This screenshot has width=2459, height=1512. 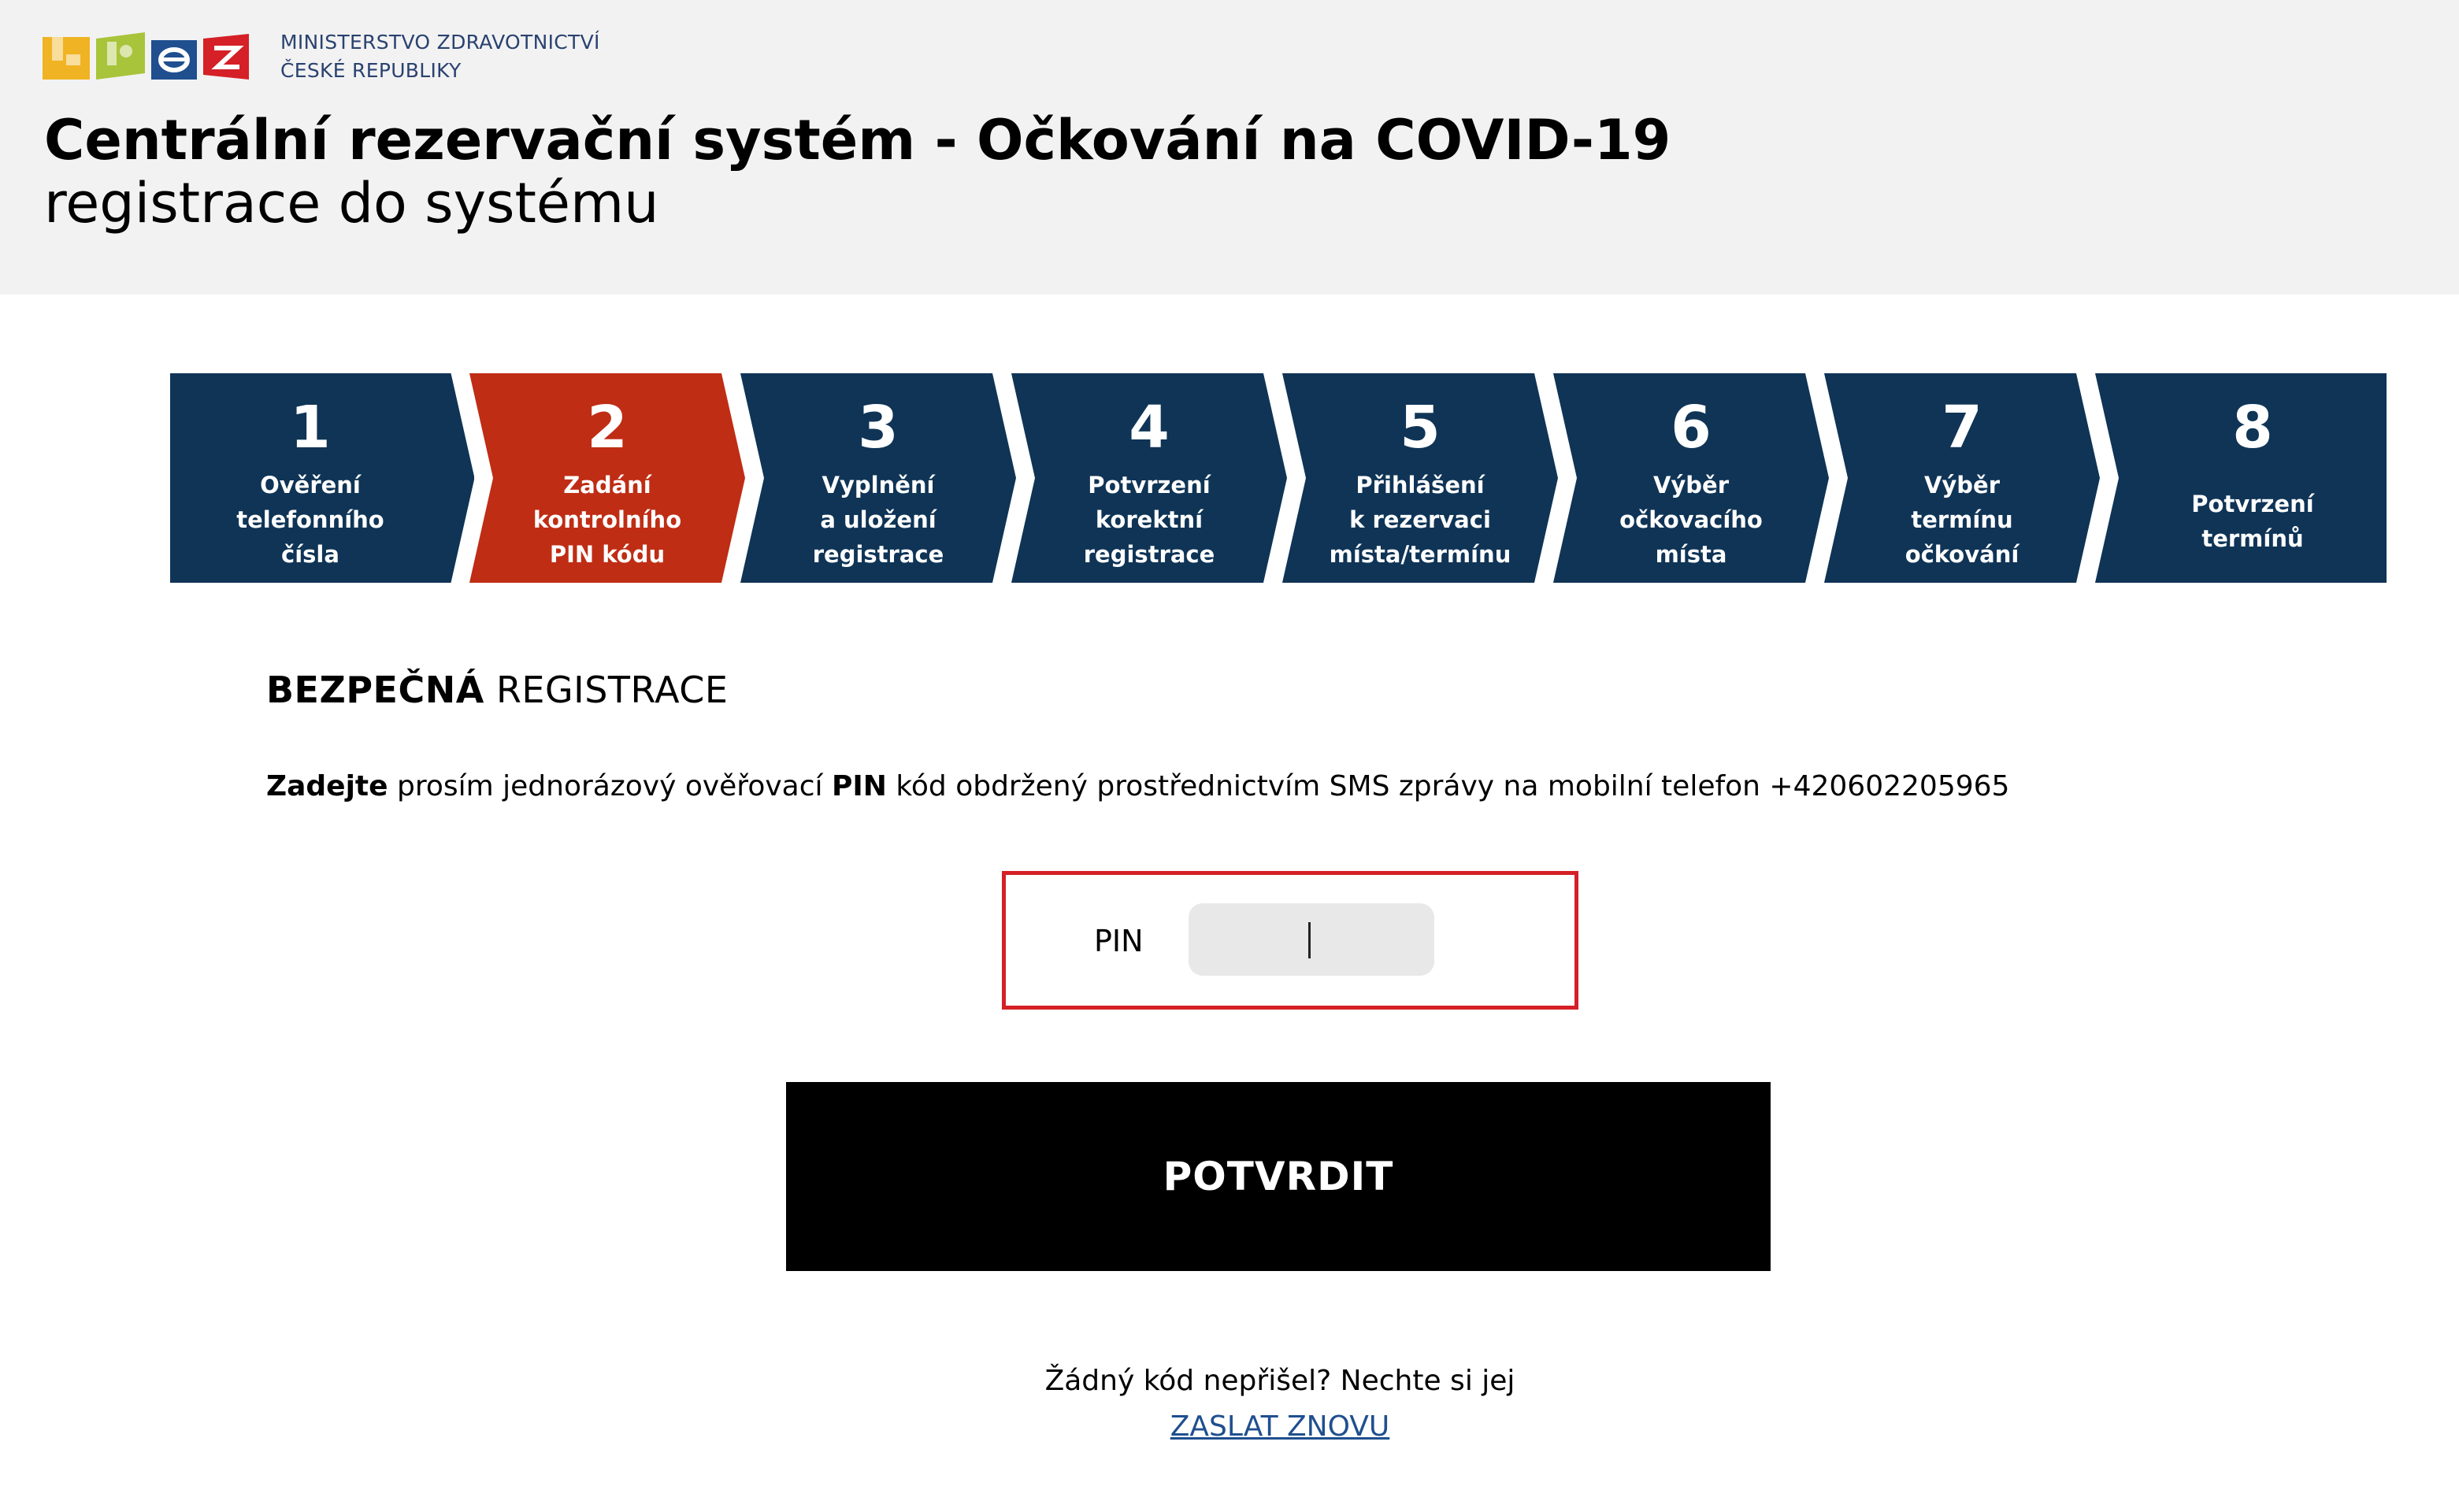 I want to click on section-title: BEZPEČNÁ REGISTRACE, so click(x=497, y=689).